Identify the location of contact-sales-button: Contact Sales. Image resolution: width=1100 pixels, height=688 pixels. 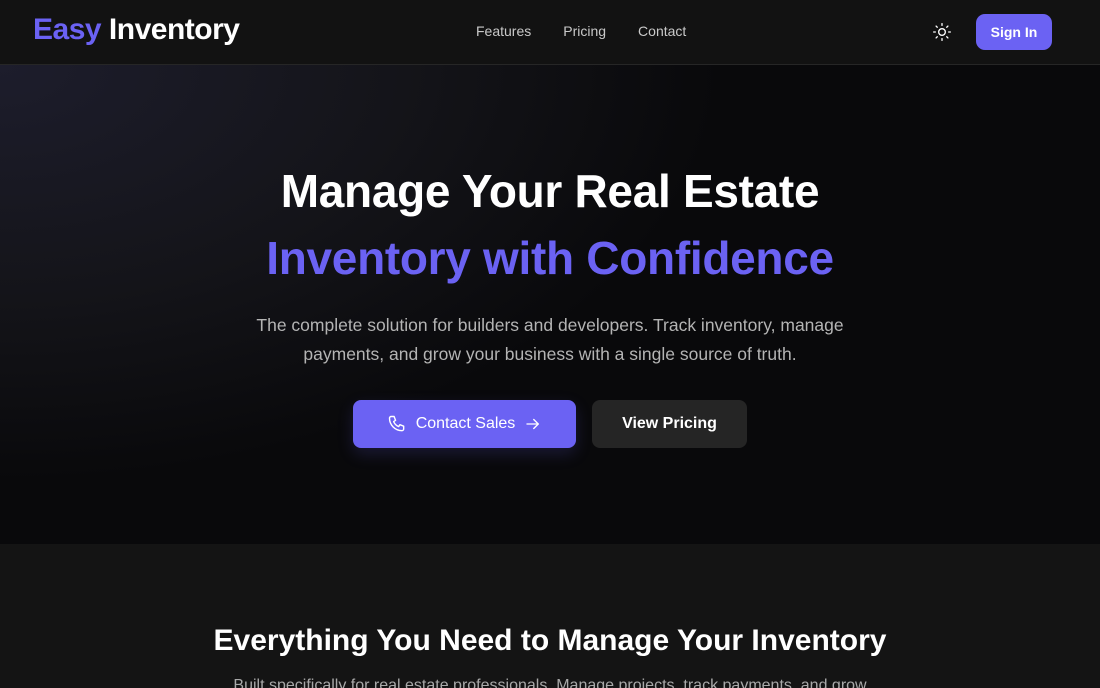
(464, 424).